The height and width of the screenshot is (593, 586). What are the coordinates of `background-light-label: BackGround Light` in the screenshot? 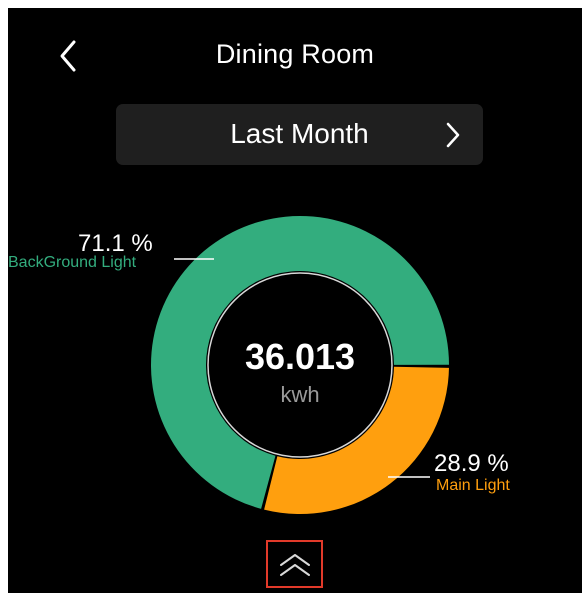 It's located at (72, 262).